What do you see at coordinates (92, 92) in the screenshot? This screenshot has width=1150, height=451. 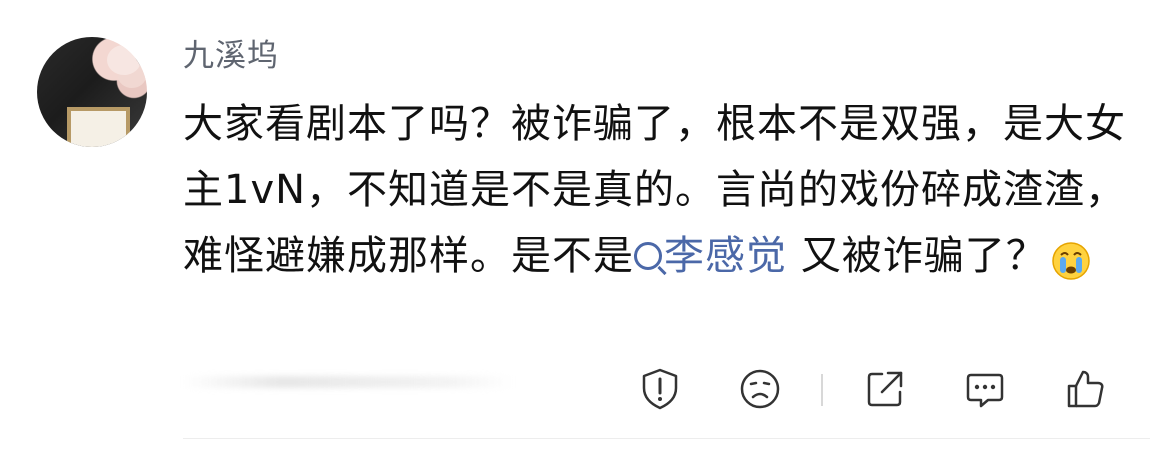 I see `avatar` at bounding box center [92, 92].